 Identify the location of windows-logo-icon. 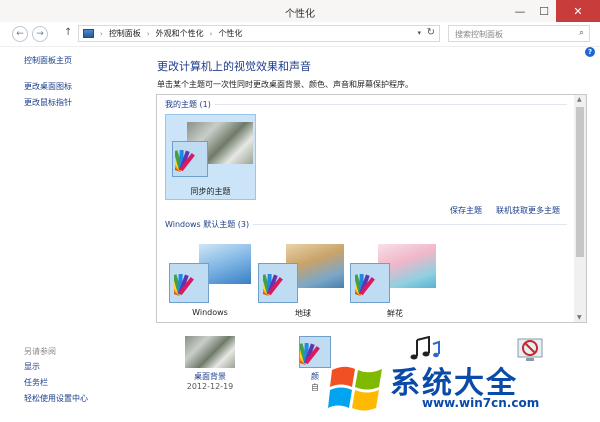
(355, 388).